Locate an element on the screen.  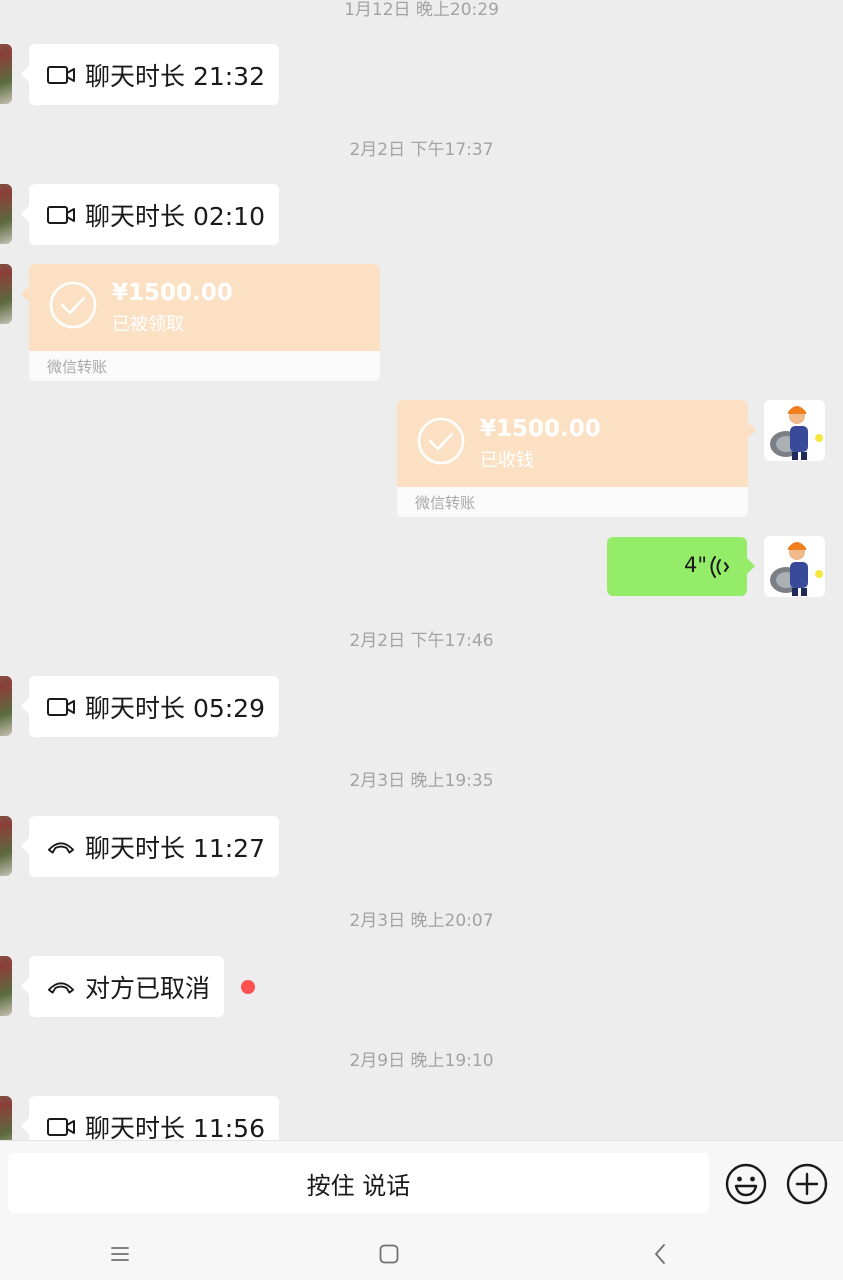
transfer-status: 已被领取 is located at coordinates (148, 324).